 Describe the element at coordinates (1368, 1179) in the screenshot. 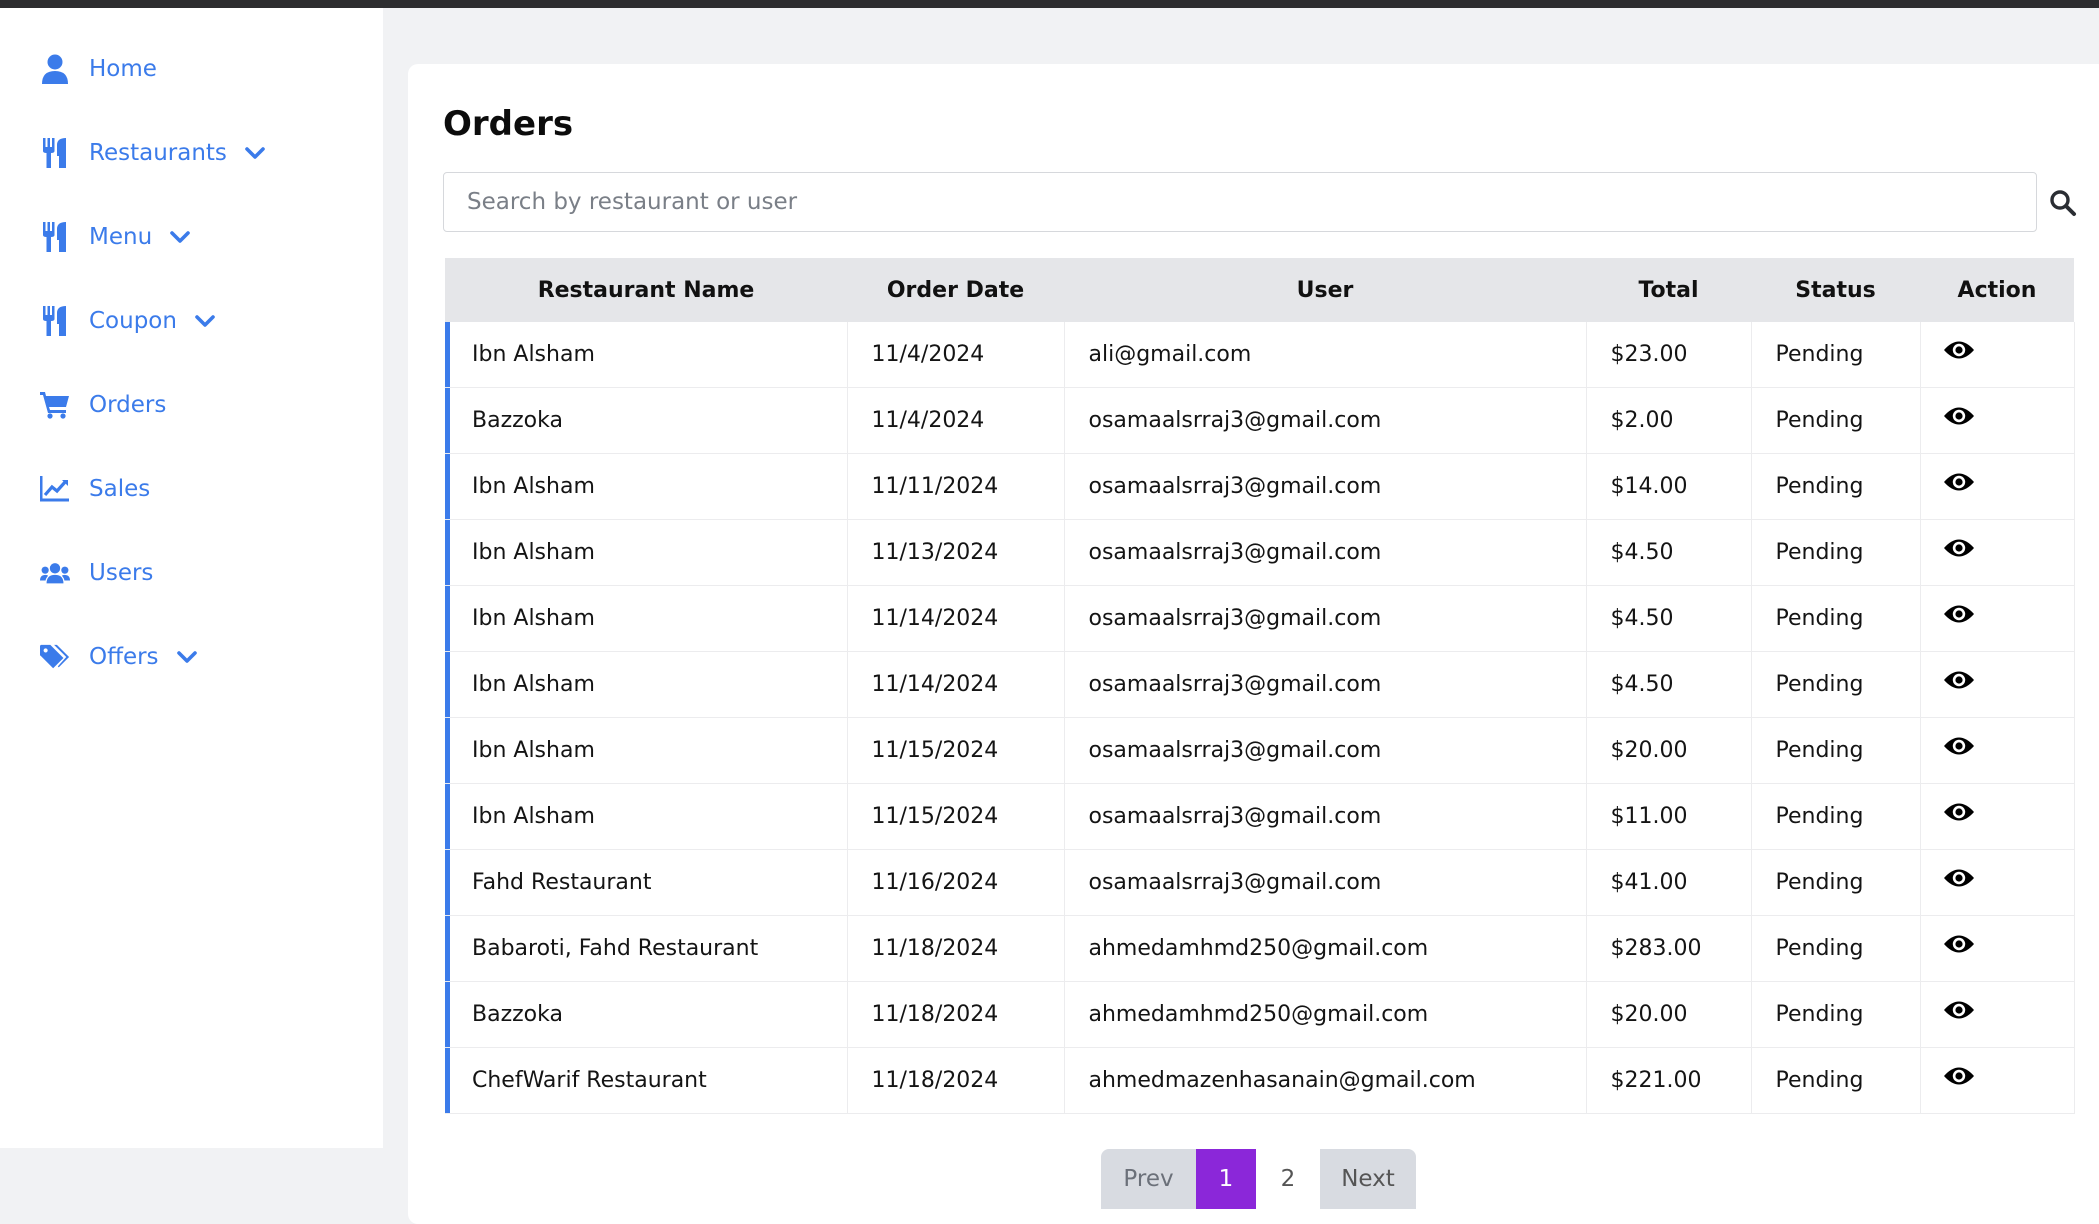

I see `next-page-button: Next` at that location.